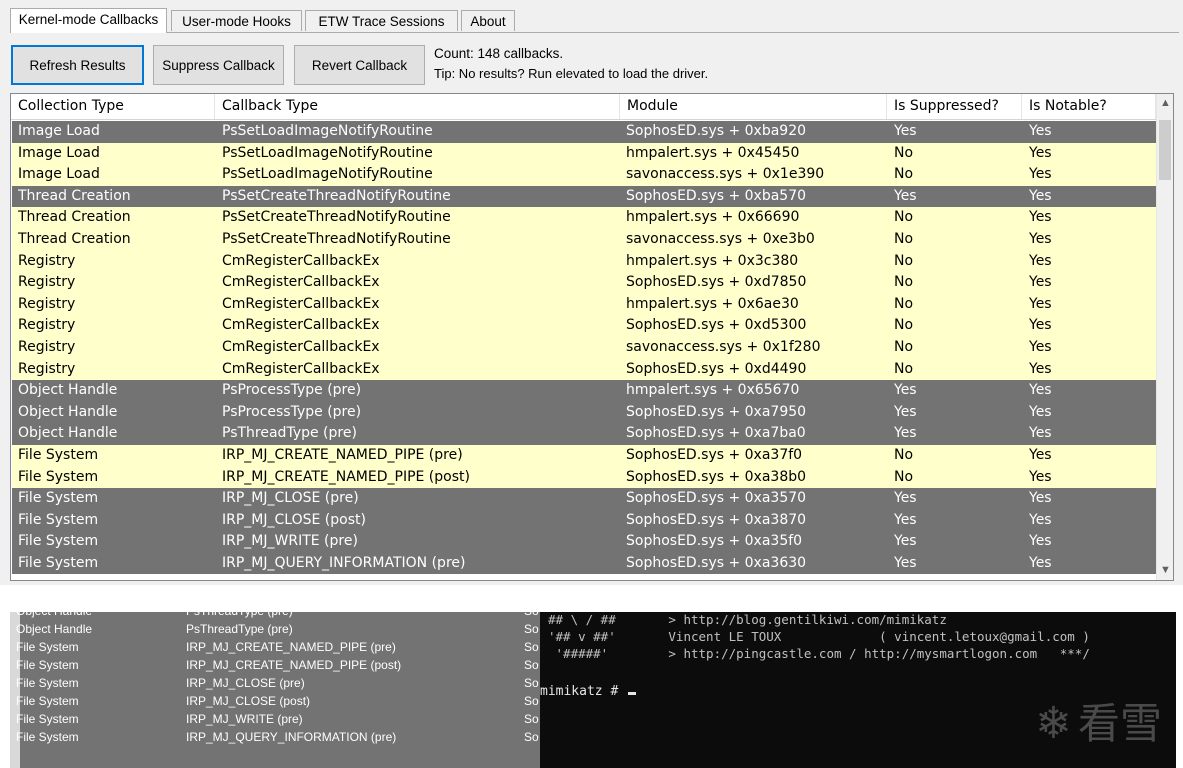 The image size is (1183, 768). I want to click on cell-callback: IRP_MJ_QUERY_INFORMATION (pre), so click(291, 737).